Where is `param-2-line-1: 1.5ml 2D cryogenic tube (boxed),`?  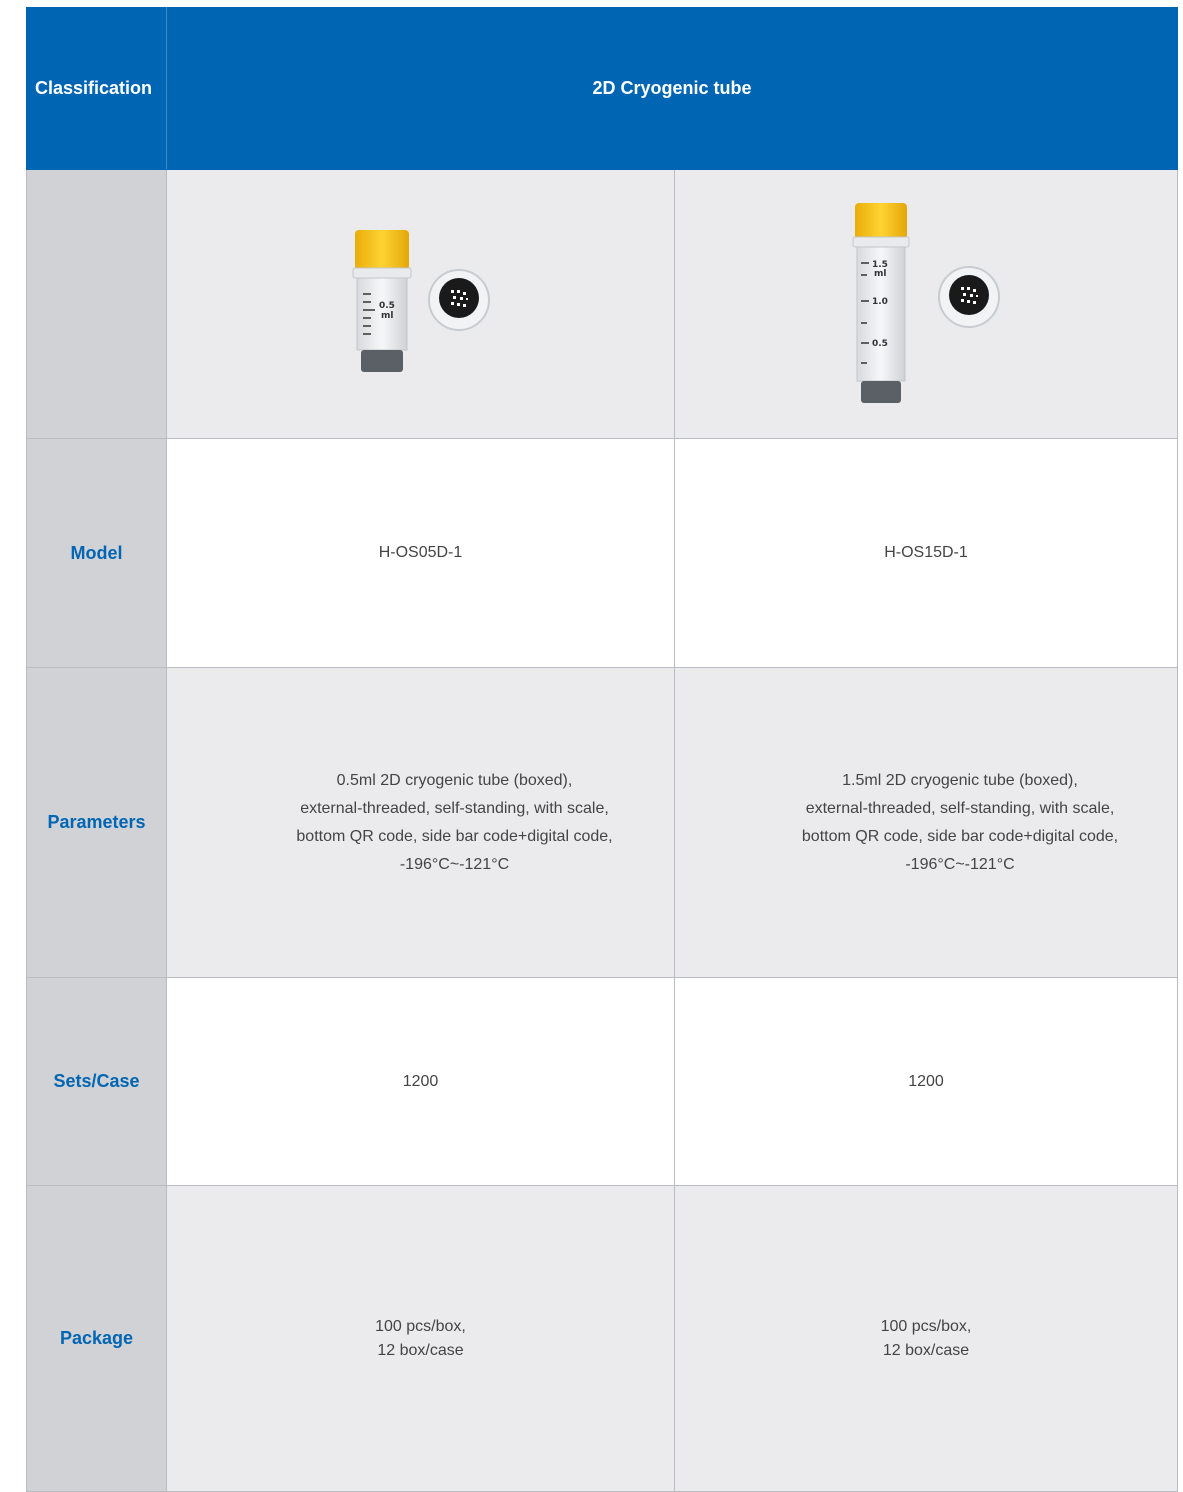 param-2-line-1: 1.5ml 2D cryogenic tube (boxed), is located at coordinates (960, 780).